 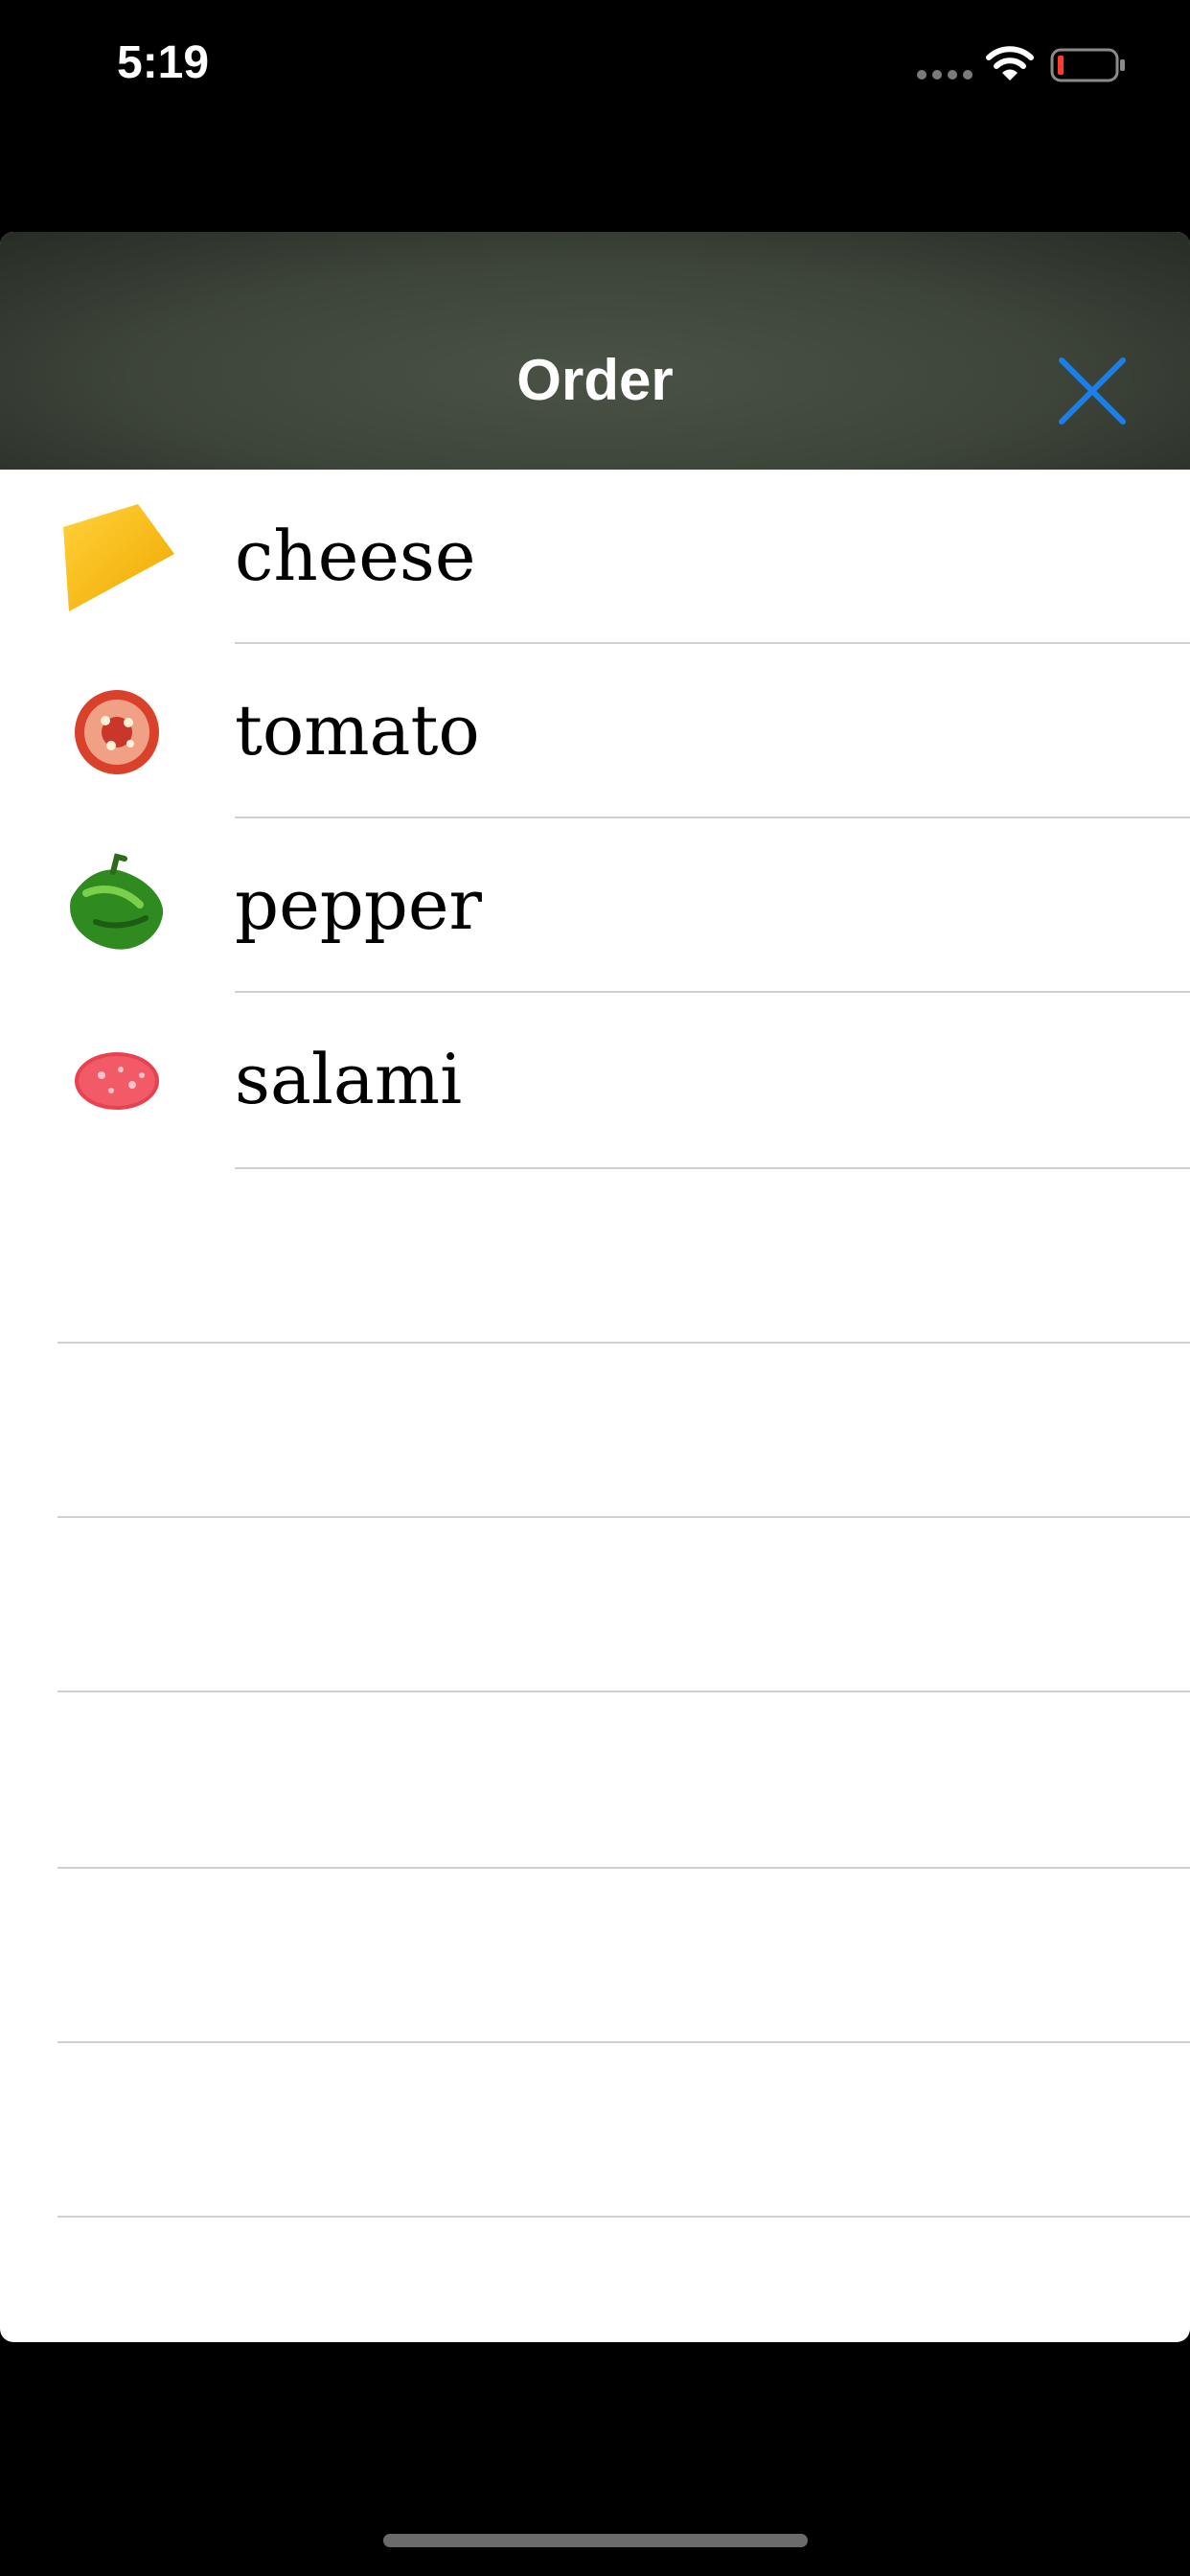 I want to click on list-item-label: cheese, so click(x=356, y=556).